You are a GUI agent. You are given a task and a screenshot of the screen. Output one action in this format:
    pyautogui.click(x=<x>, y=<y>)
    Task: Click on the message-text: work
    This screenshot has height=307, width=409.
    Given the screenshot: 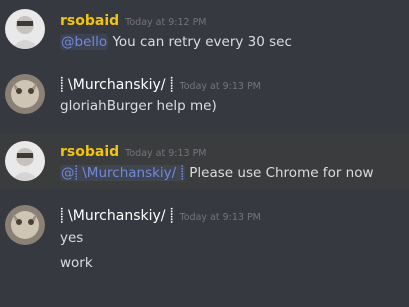 What is the action you would take?
    pyautogui.click(x=76, y=263)
    